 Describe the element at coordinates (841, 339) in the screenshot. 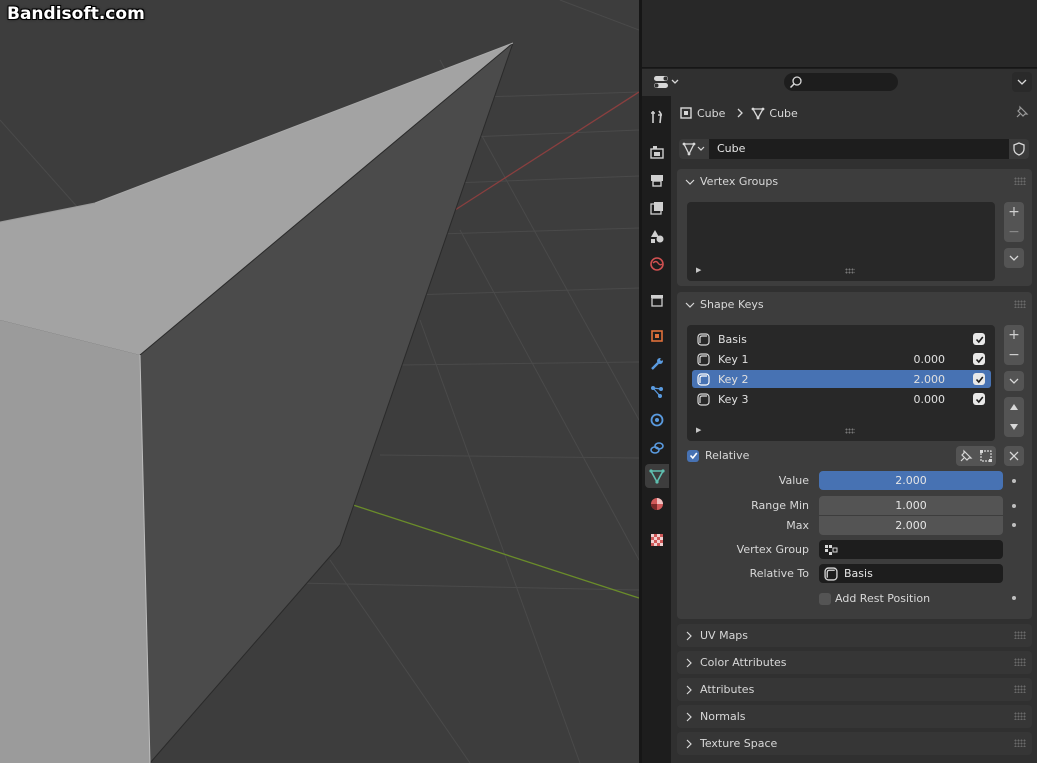

I see `shape-key-row: Basis` at that location.